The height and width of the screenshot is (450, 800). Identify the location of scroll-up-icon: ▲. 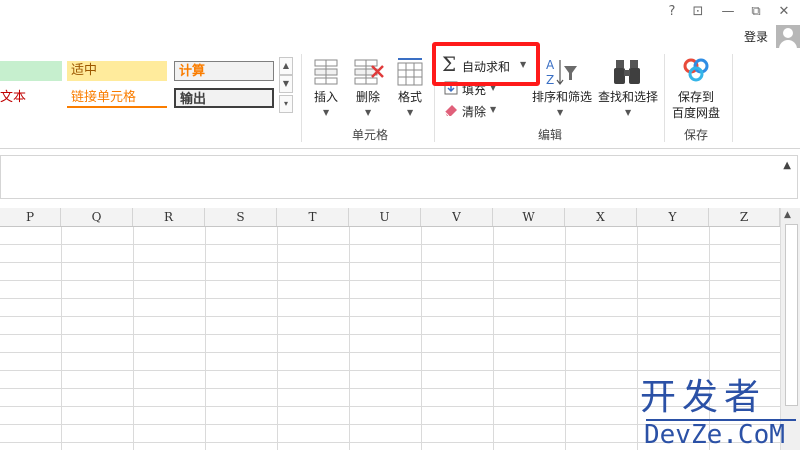
(787, 215).